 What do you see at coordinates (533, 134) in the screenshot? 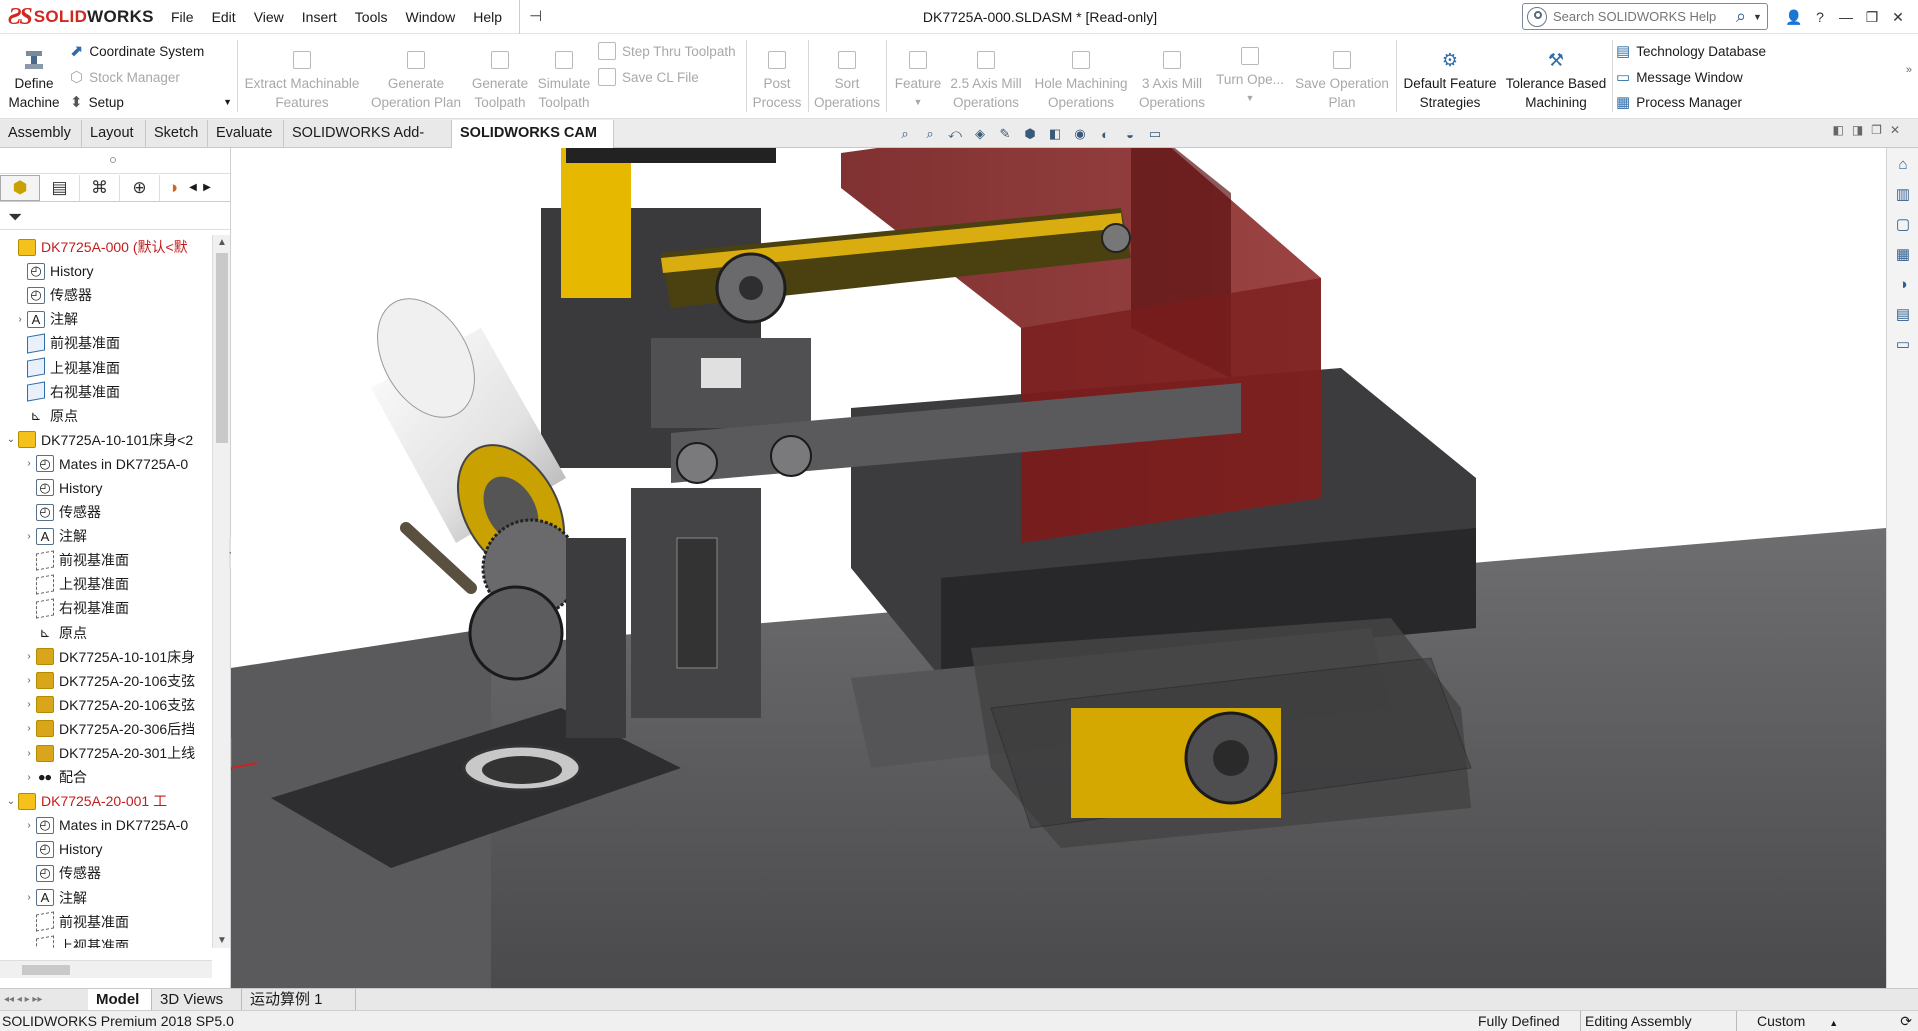
I see `tab-solidworks-cam: SOLIDWORKS CAM` at bounding box center [533, 134].